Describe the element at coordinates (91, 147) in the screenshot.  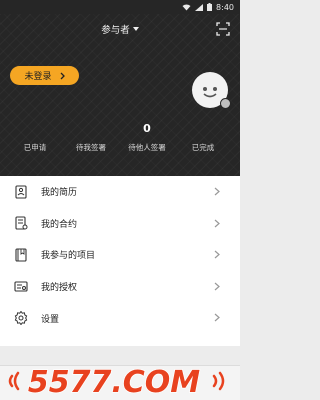
I see `stat-label: 待我签署` at that location.